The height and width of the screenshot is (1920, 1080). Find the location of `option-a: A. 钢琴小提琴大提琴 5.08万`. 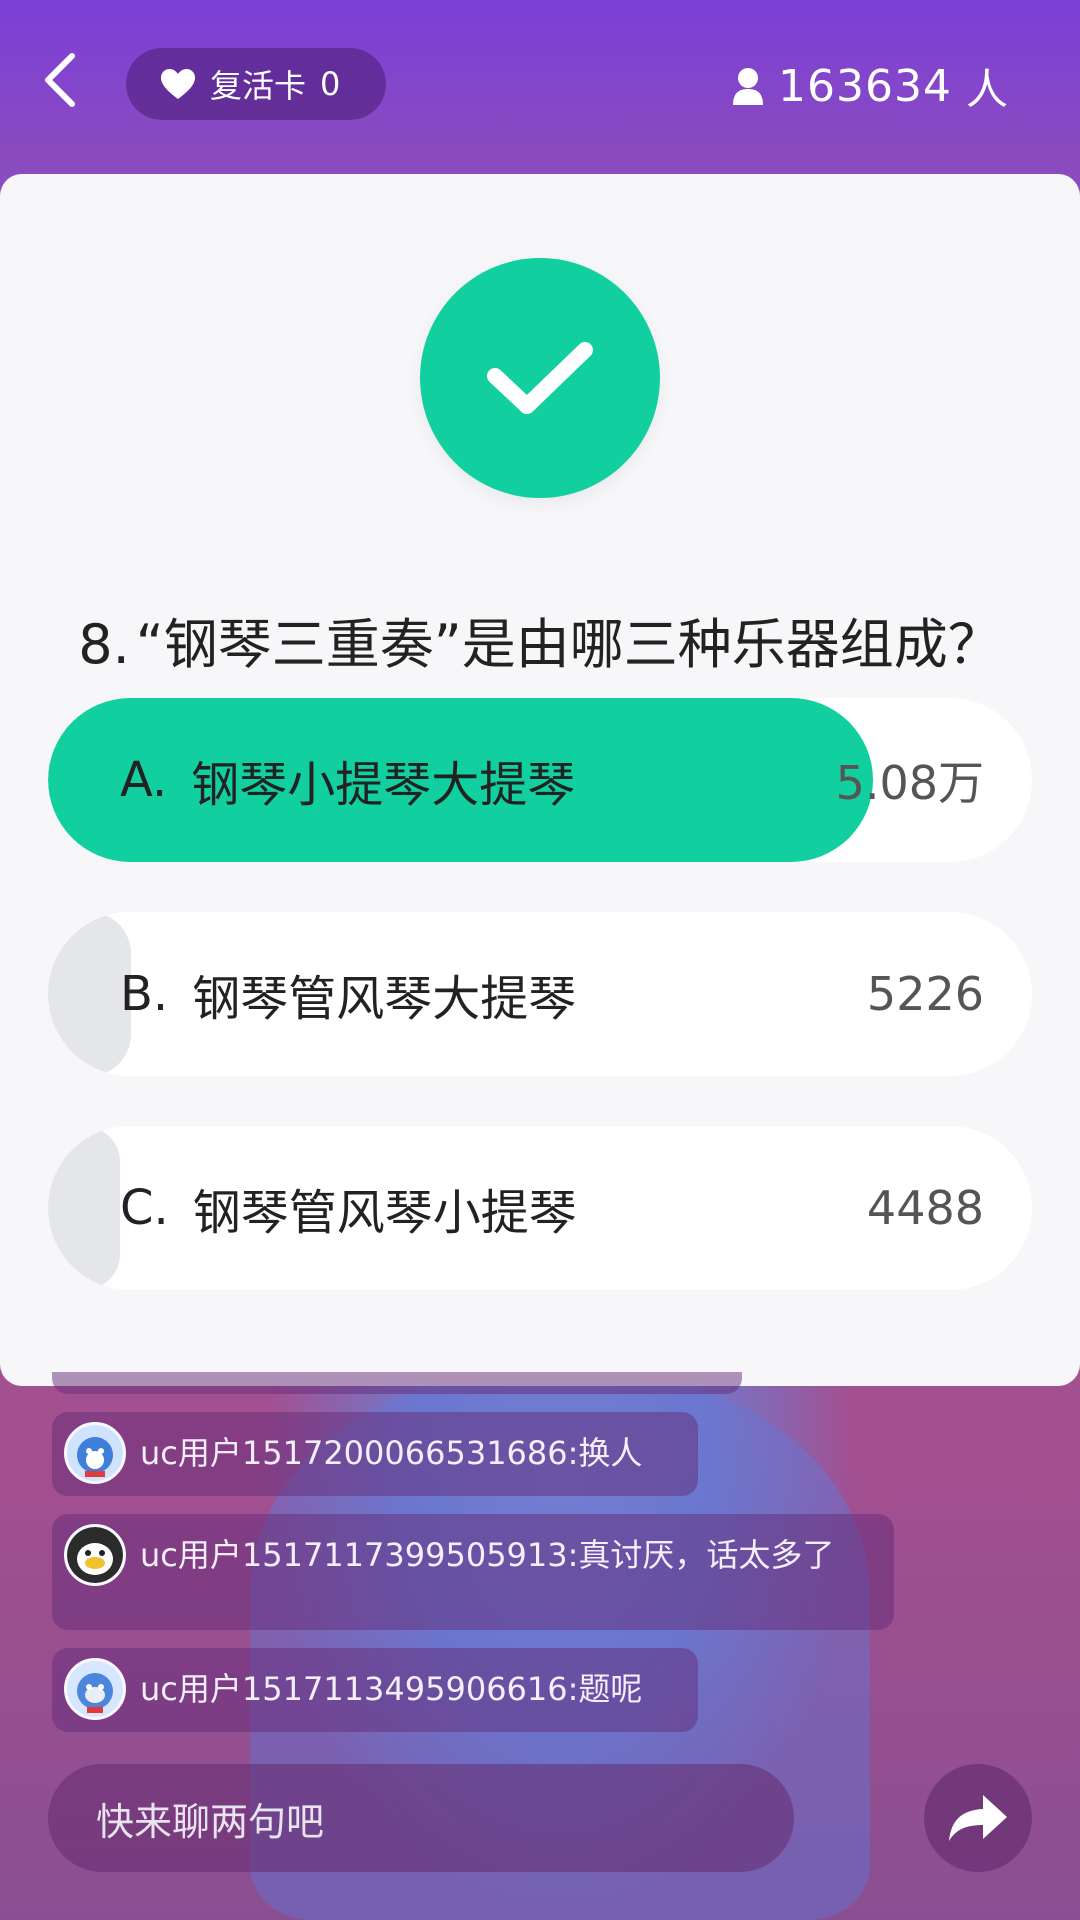

option-a: A. 钢琴小提琴大提琴 5.08万 is located at coordinates (540, 780).